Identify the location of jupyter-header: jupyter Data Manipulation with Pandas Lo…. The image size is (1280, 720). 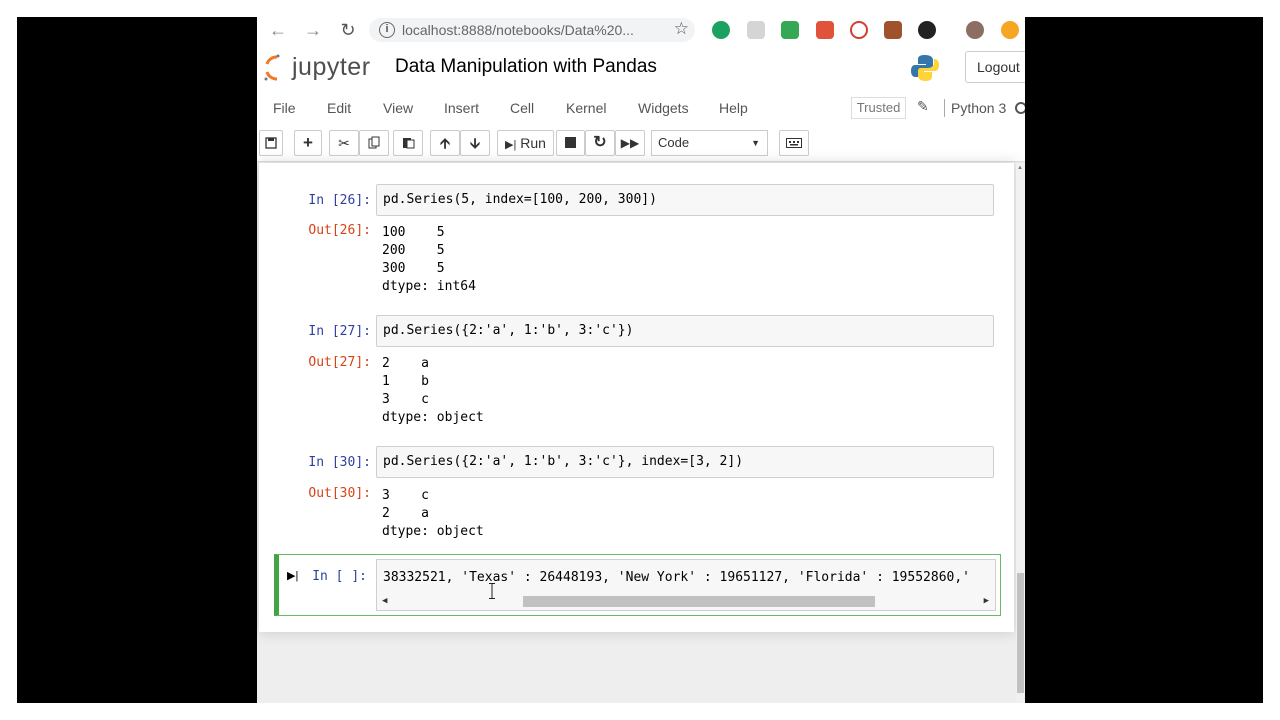
(641, 69).